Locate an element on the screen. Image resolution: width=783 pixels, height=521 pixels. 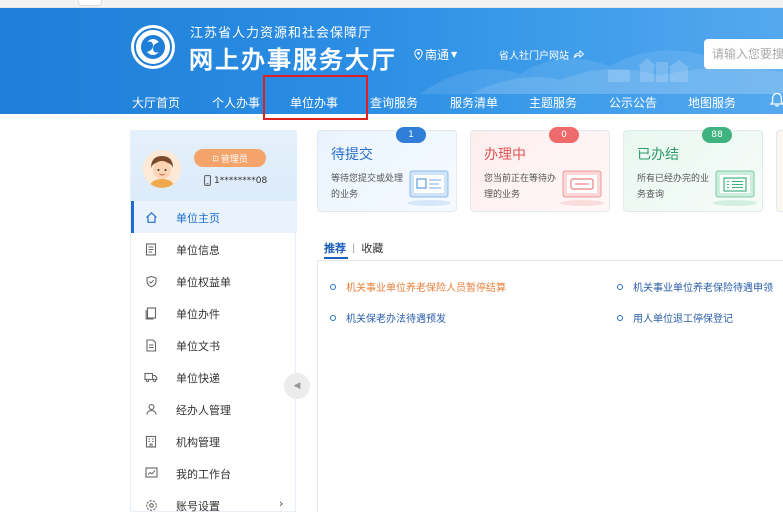
sidebar-item-label: 单位办件 is located at coordinates (198, 314).